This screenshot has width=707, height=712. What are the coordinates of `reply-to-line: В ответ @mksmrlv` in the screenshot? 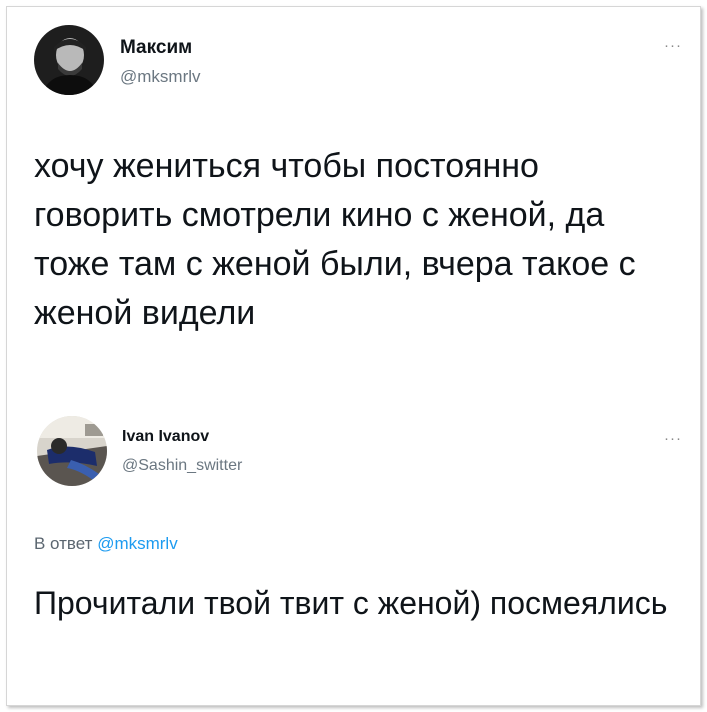 It's located at (106, 544).